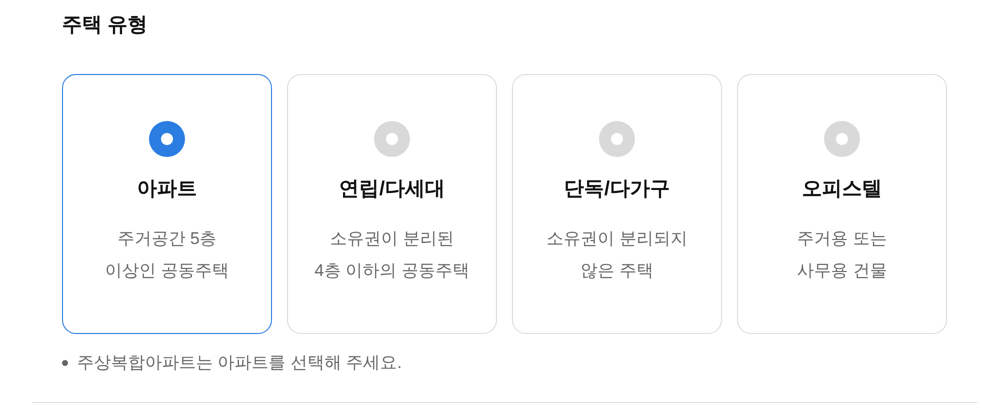  I want to click on option-card: 아파트 주거공간 5층 이상인 공동주택, so click(167, 204).